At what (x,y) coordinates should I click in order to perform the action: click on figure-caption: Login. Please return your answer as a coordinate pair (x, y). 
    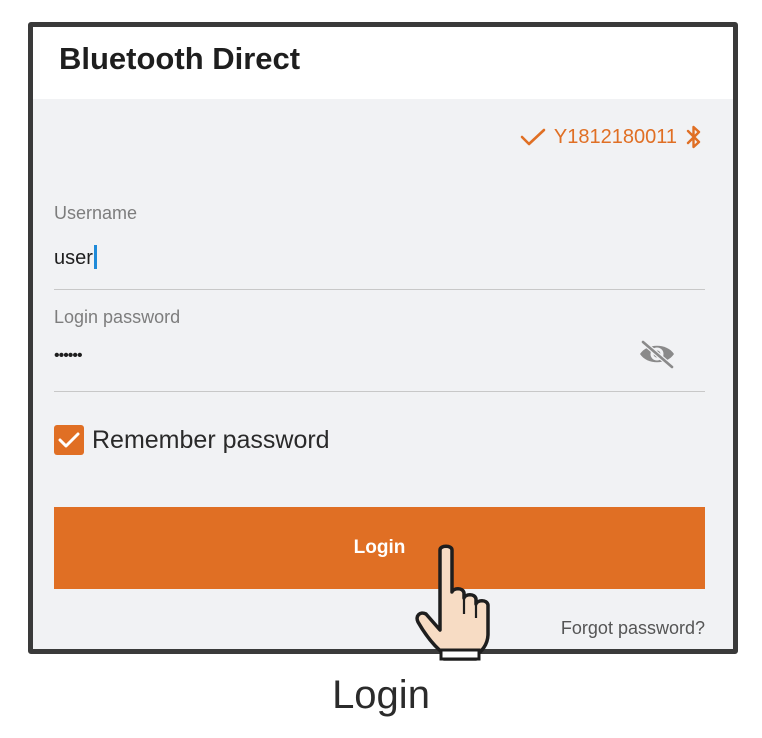
    Looking at the image, I should click on (381, 695).